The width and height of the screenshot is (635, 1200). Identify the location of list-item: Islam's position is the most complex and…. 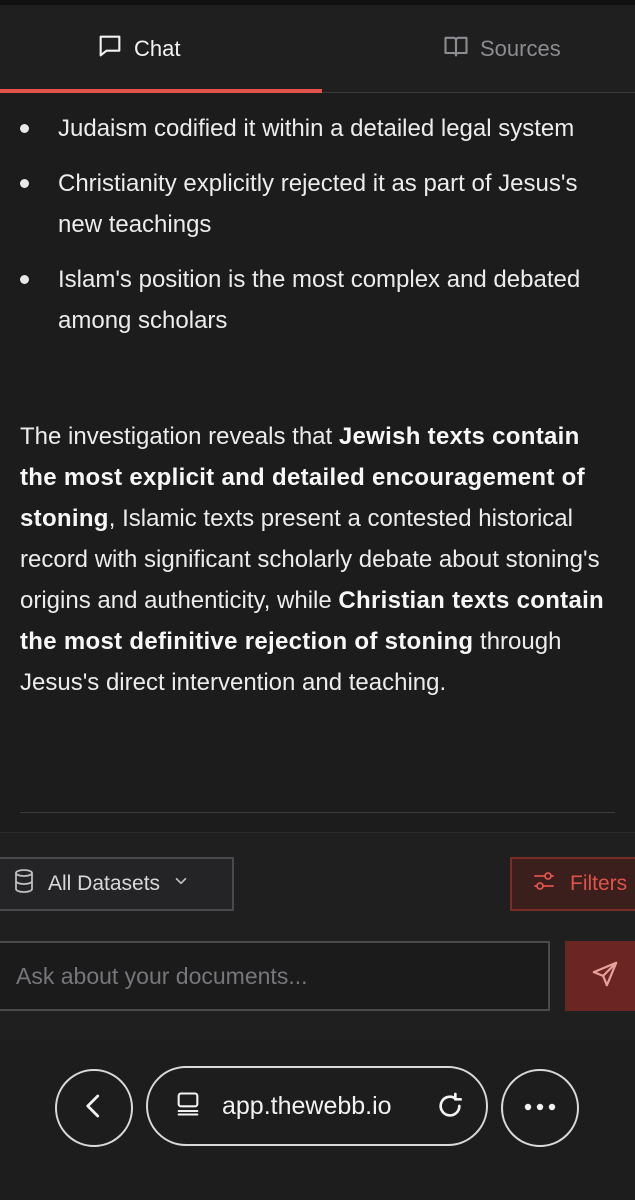
(317, 300).